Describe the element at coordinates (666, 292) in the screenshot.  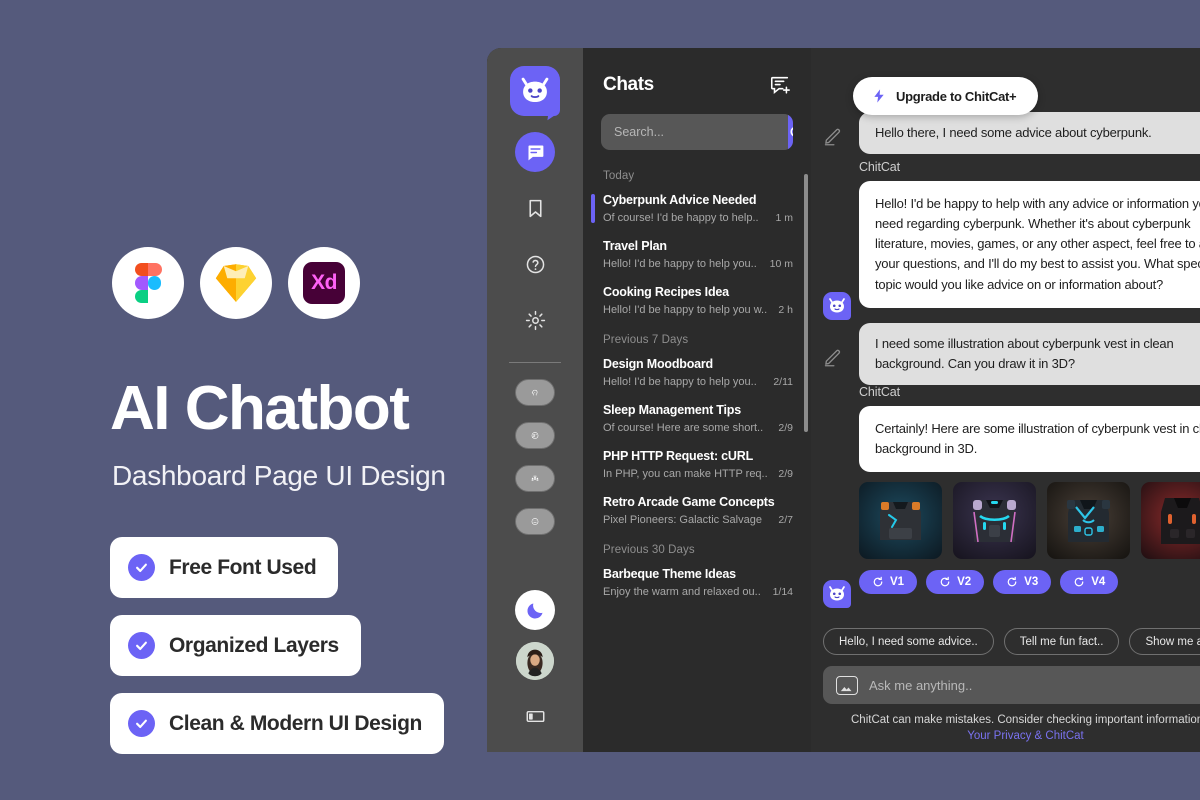
I see `chat-item-title: Cooking Recipes Idea` at that location.